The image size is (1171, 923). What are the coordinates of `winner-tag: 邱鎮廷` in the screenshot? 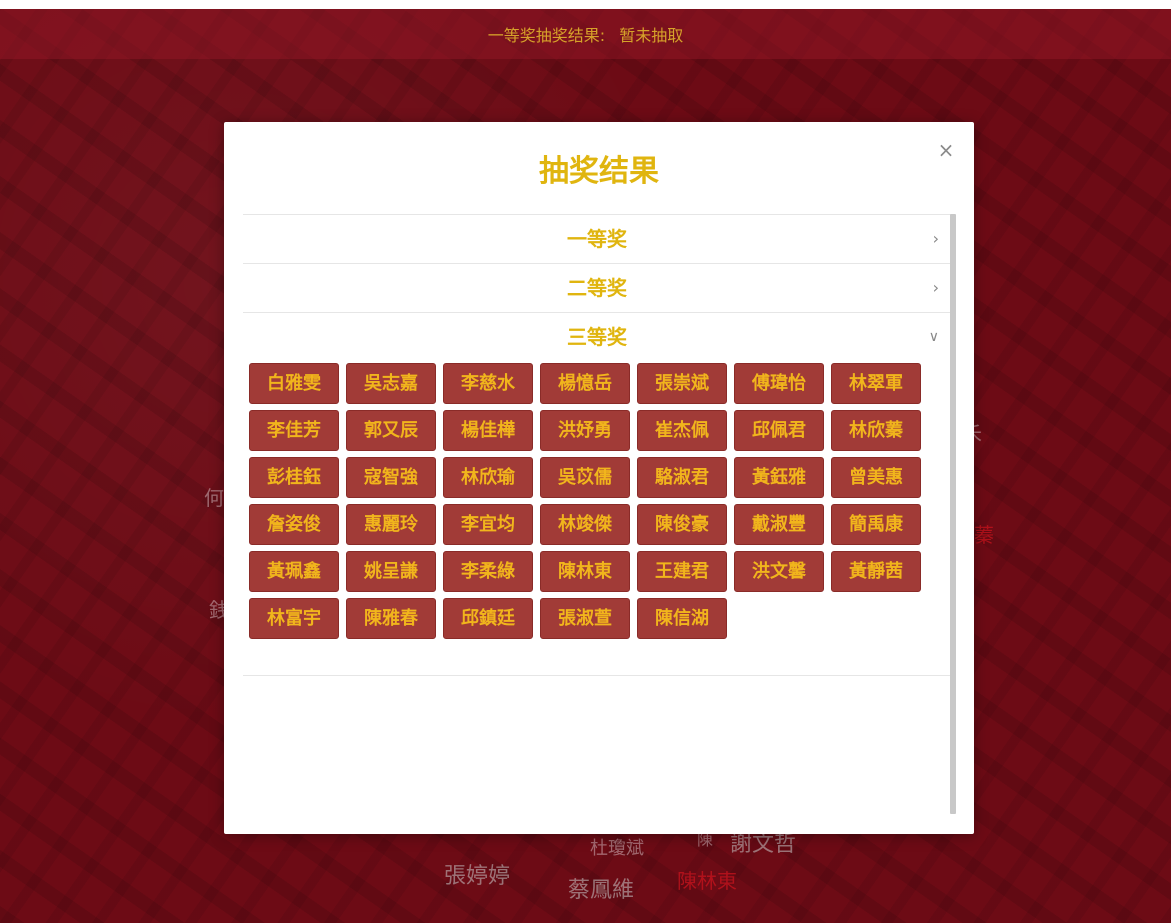 It's located at (488, 618).